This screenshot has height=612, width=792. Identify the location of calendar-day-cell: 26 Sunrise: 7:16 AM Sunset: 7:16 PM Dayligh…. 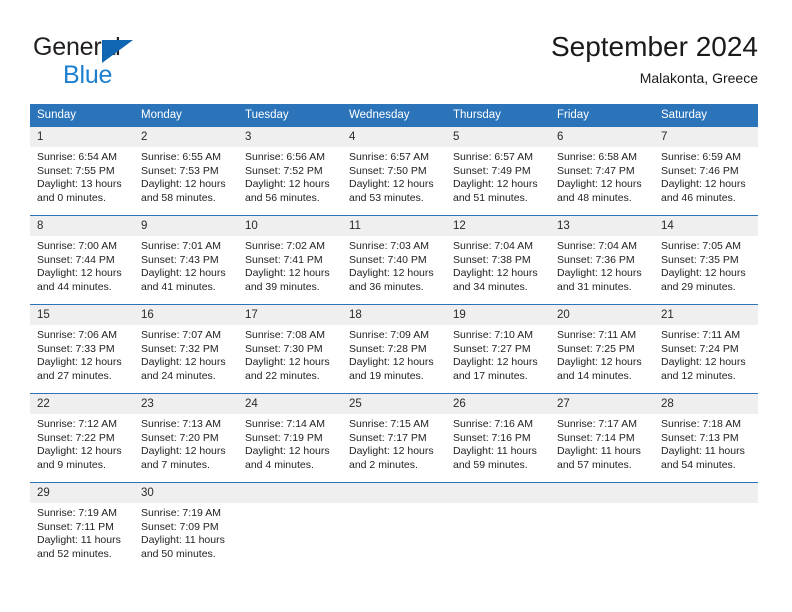
(498, 438).